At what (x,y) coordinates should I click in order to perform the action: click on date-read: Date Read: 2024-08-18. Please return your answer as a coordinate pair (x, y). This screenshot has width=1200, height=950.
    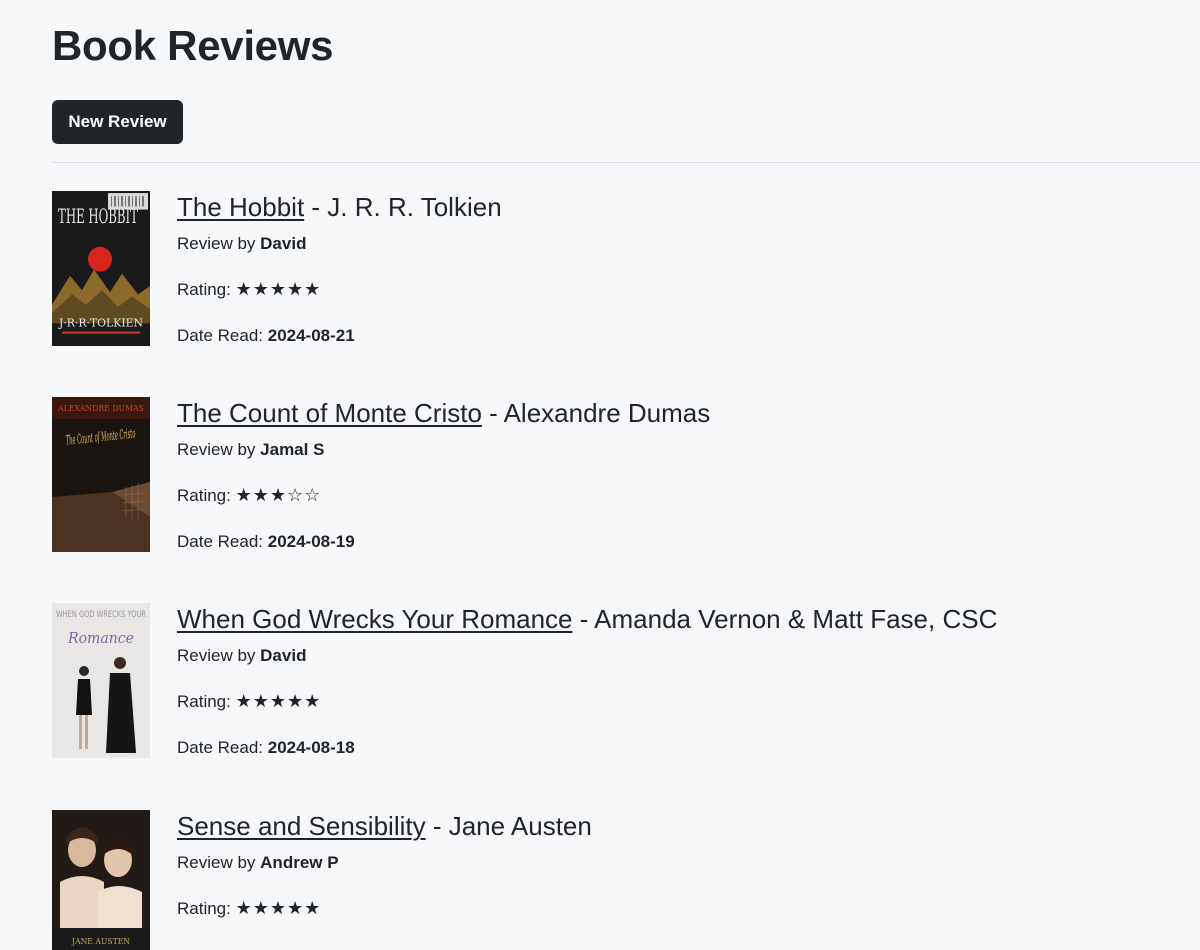
    Looking at the image, I should click on (266, 748).